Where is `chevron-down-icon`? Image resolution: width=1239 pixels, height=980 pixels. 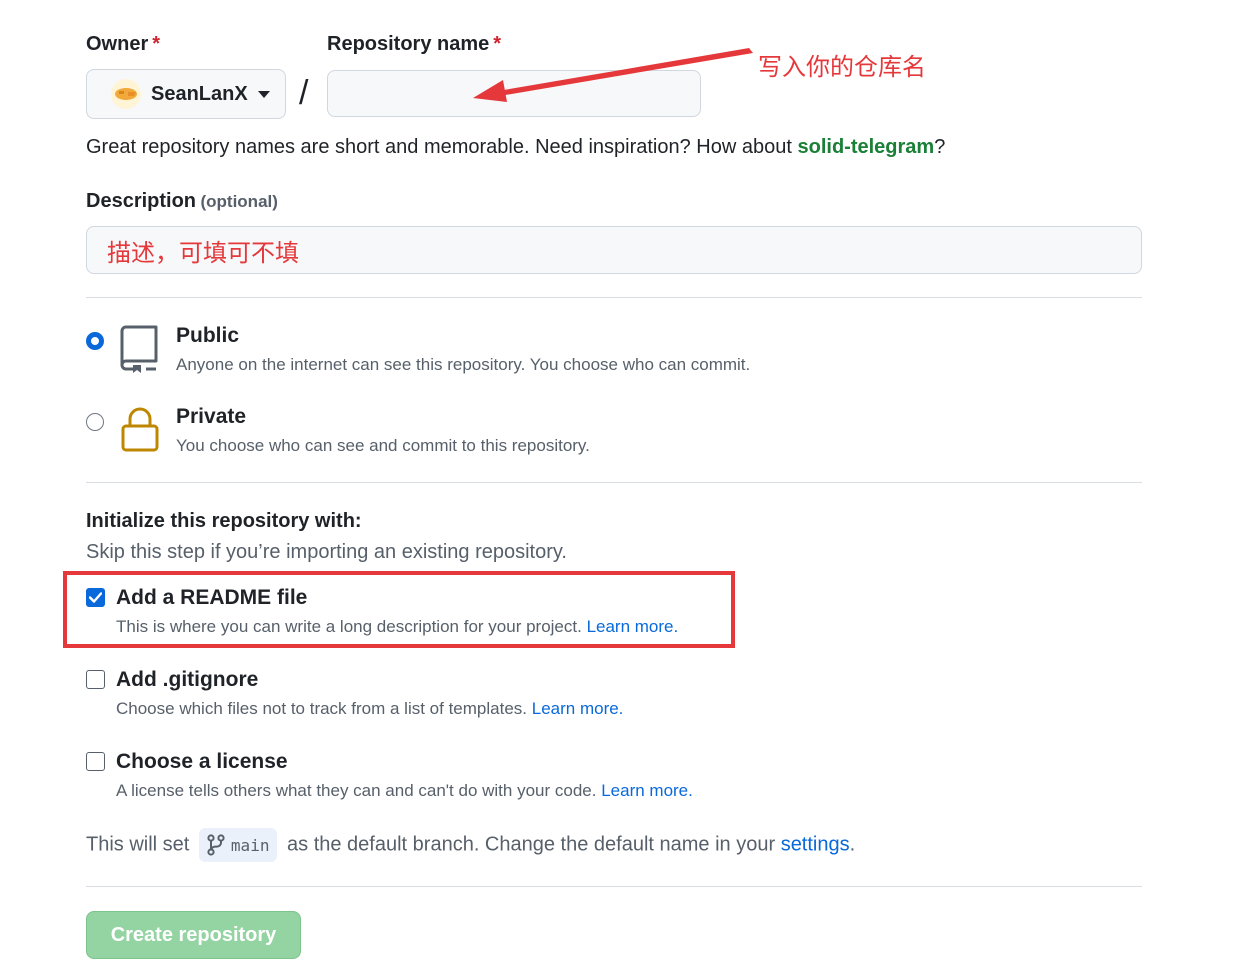 chevron-down-icon is located at coordinates (263, 94).